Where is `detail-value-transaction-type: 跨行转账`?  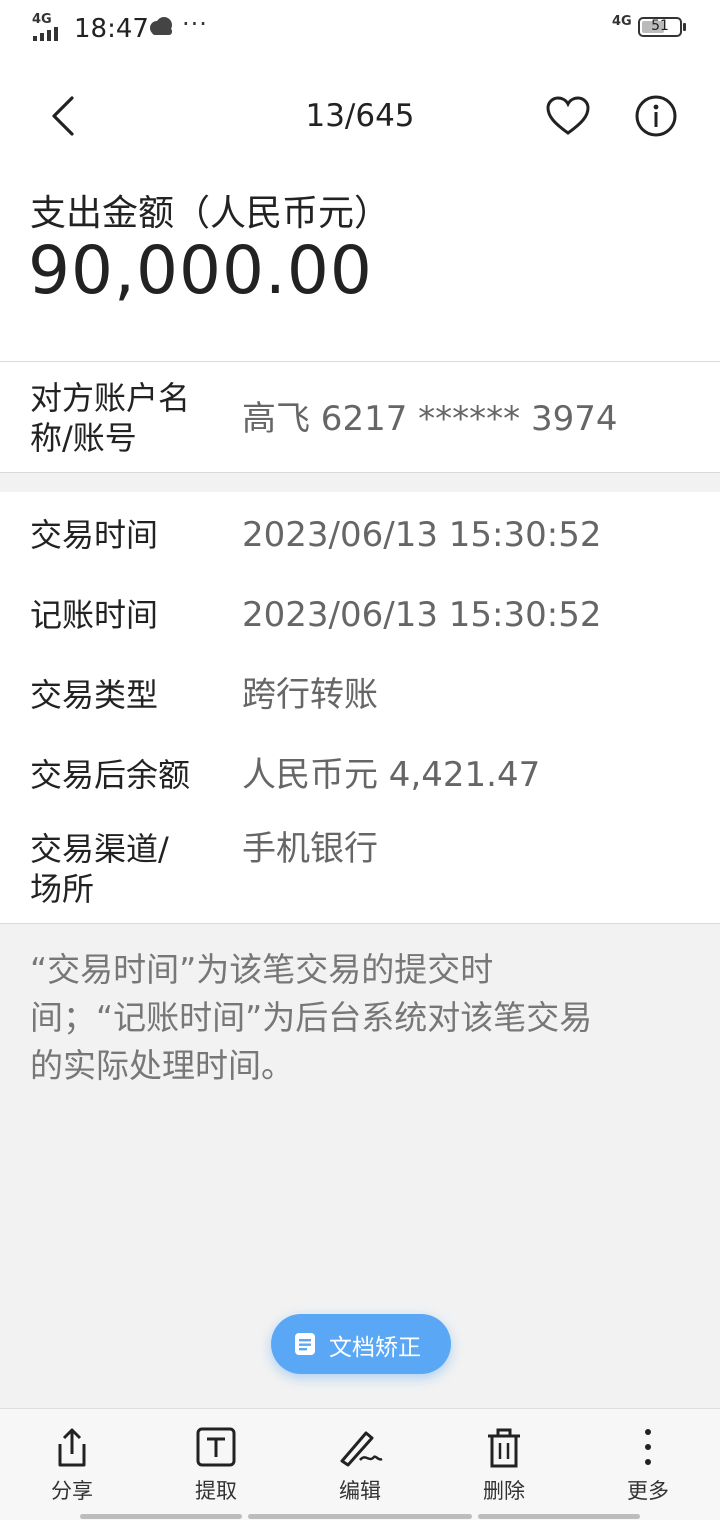 detail-value-transaction-type: 跨行转账 is located at coordinates (310, 695).